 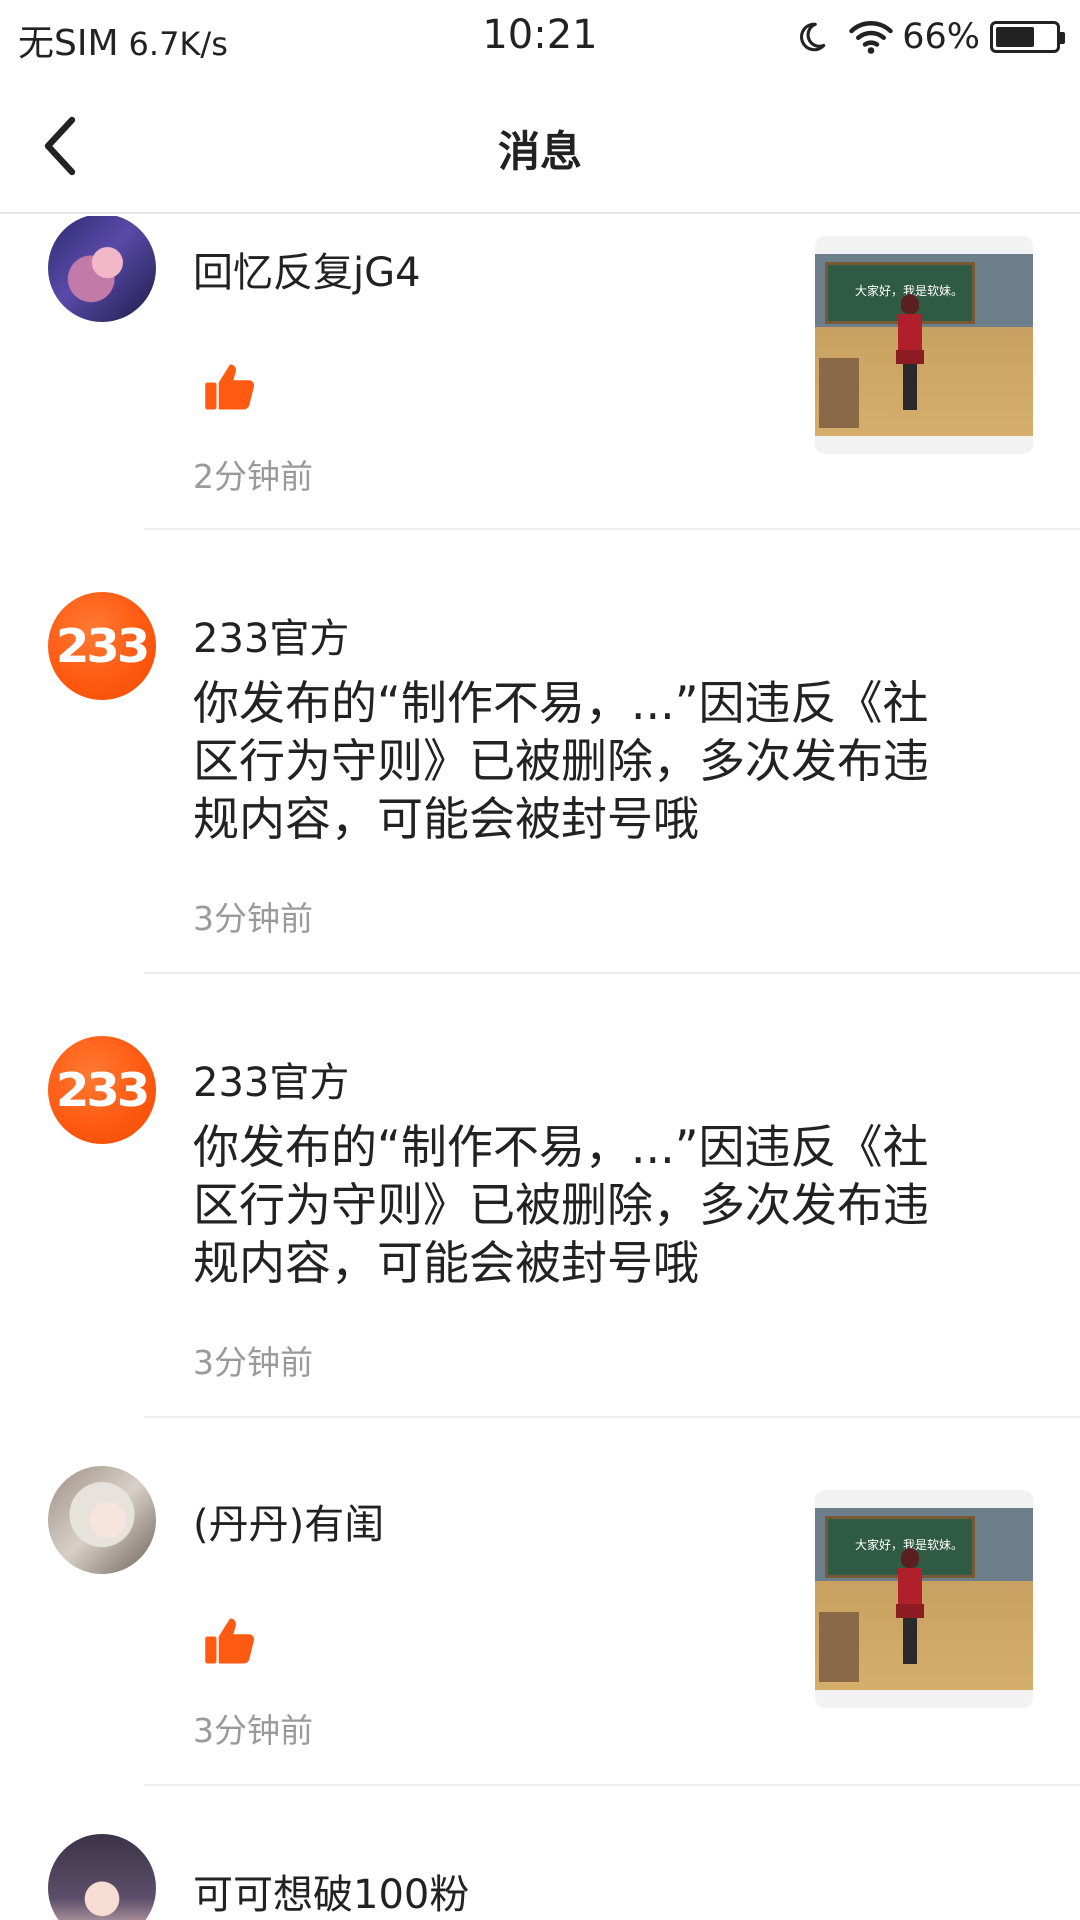 I want to click on header-bar: 消息, so click(x=540, y=146).